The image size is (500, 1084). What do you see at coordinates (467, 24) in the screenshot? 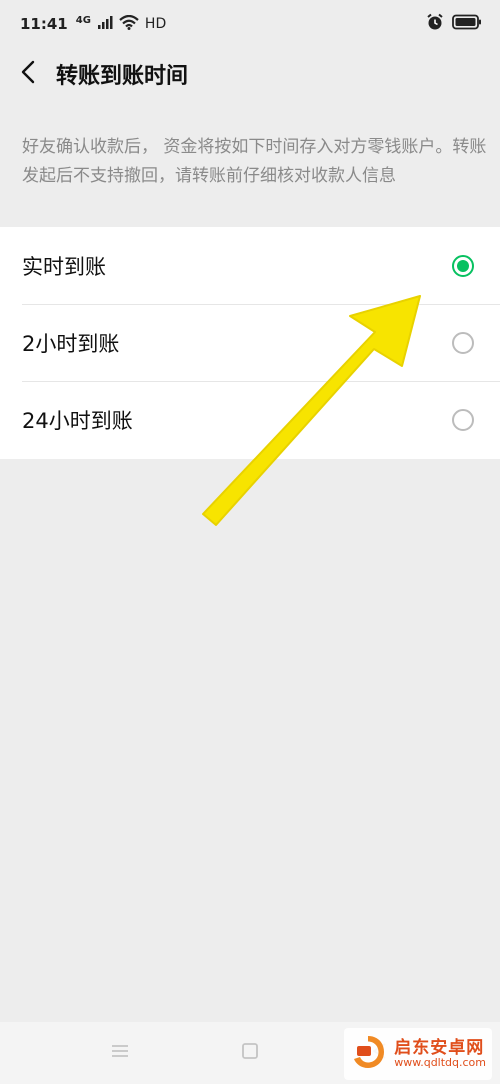
I see `battery-icon` at bounding box center [467, 24].